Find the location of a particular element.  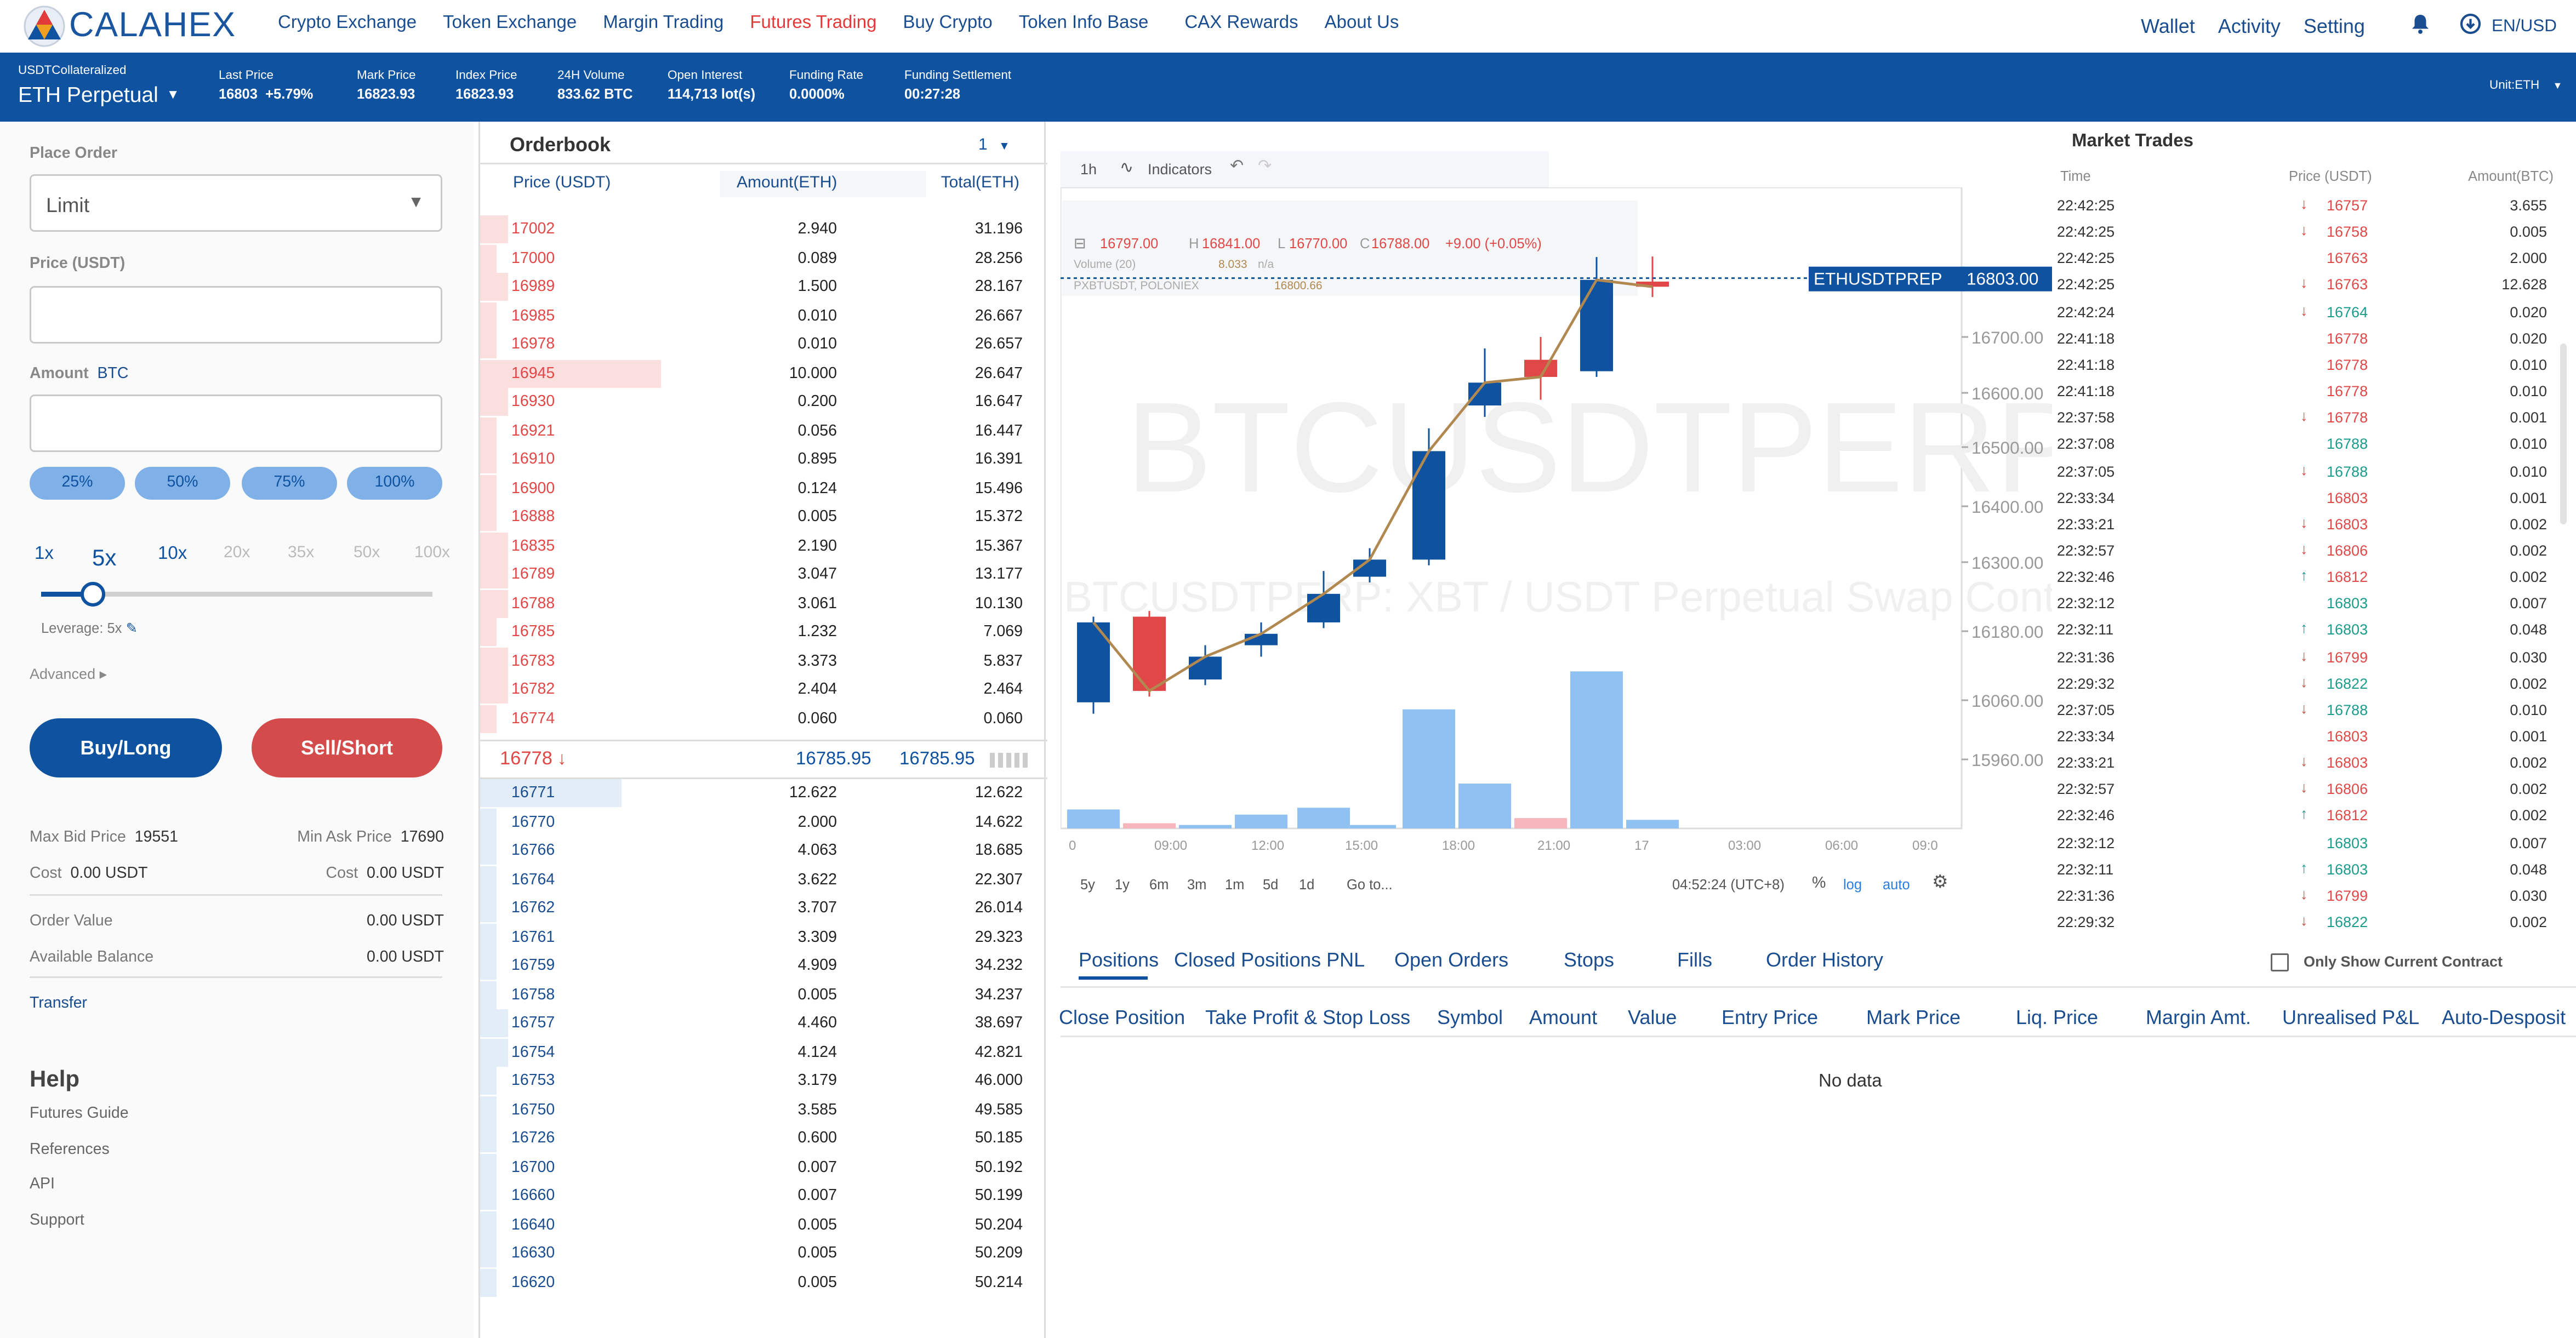

tab-open-orders: Open Orders is located at coordinates (1451, 959).